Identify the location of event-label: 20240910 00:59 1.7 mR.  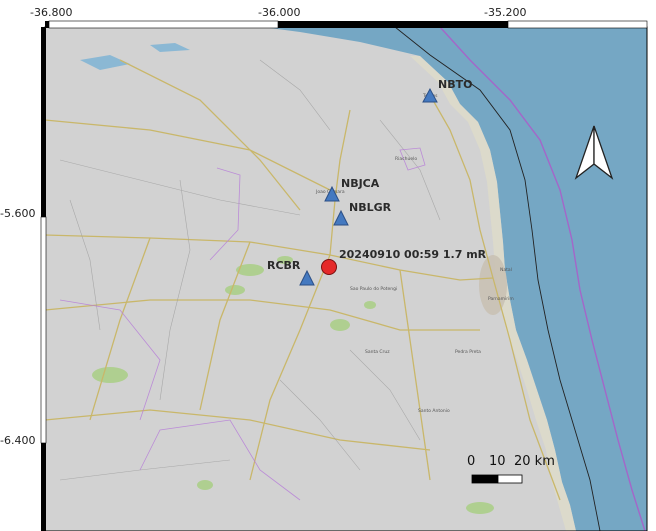
(413, 254).